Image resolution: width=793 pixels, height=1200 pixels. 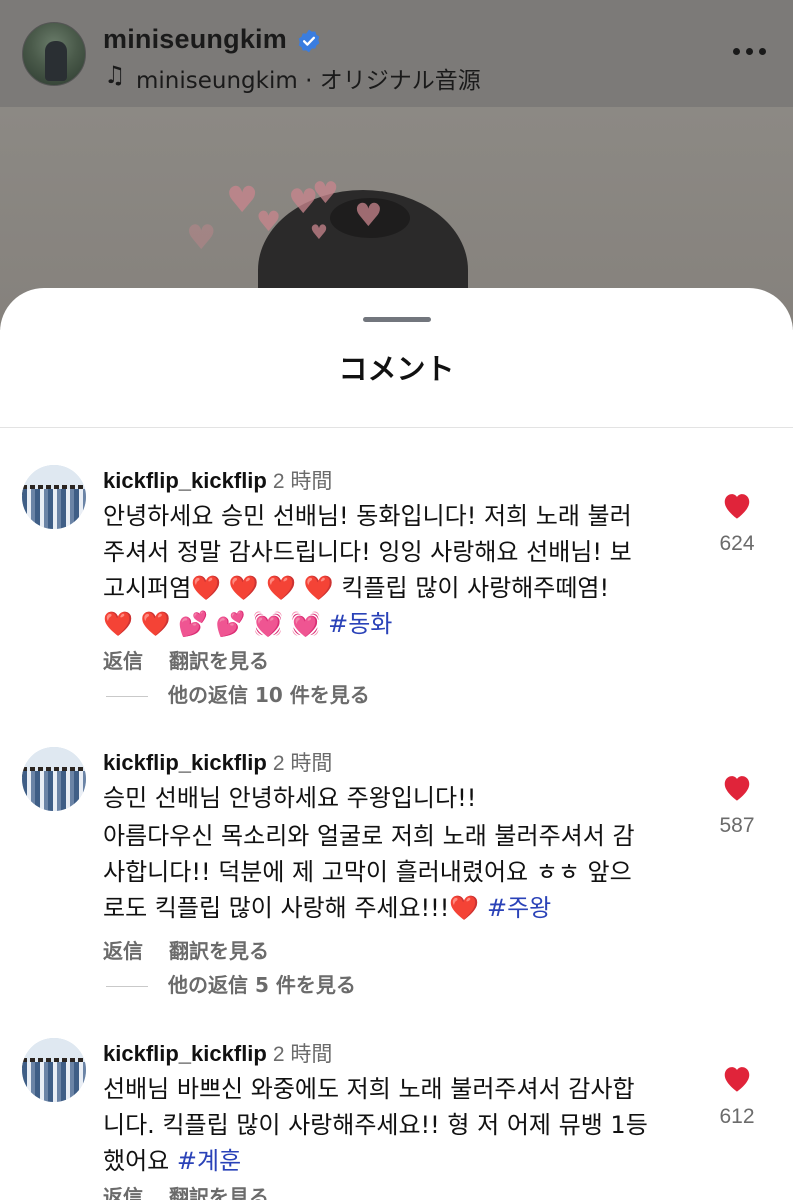 I want to click on view-replies-button: 他の返信 5 件を見る, so click(x=231, y=983).